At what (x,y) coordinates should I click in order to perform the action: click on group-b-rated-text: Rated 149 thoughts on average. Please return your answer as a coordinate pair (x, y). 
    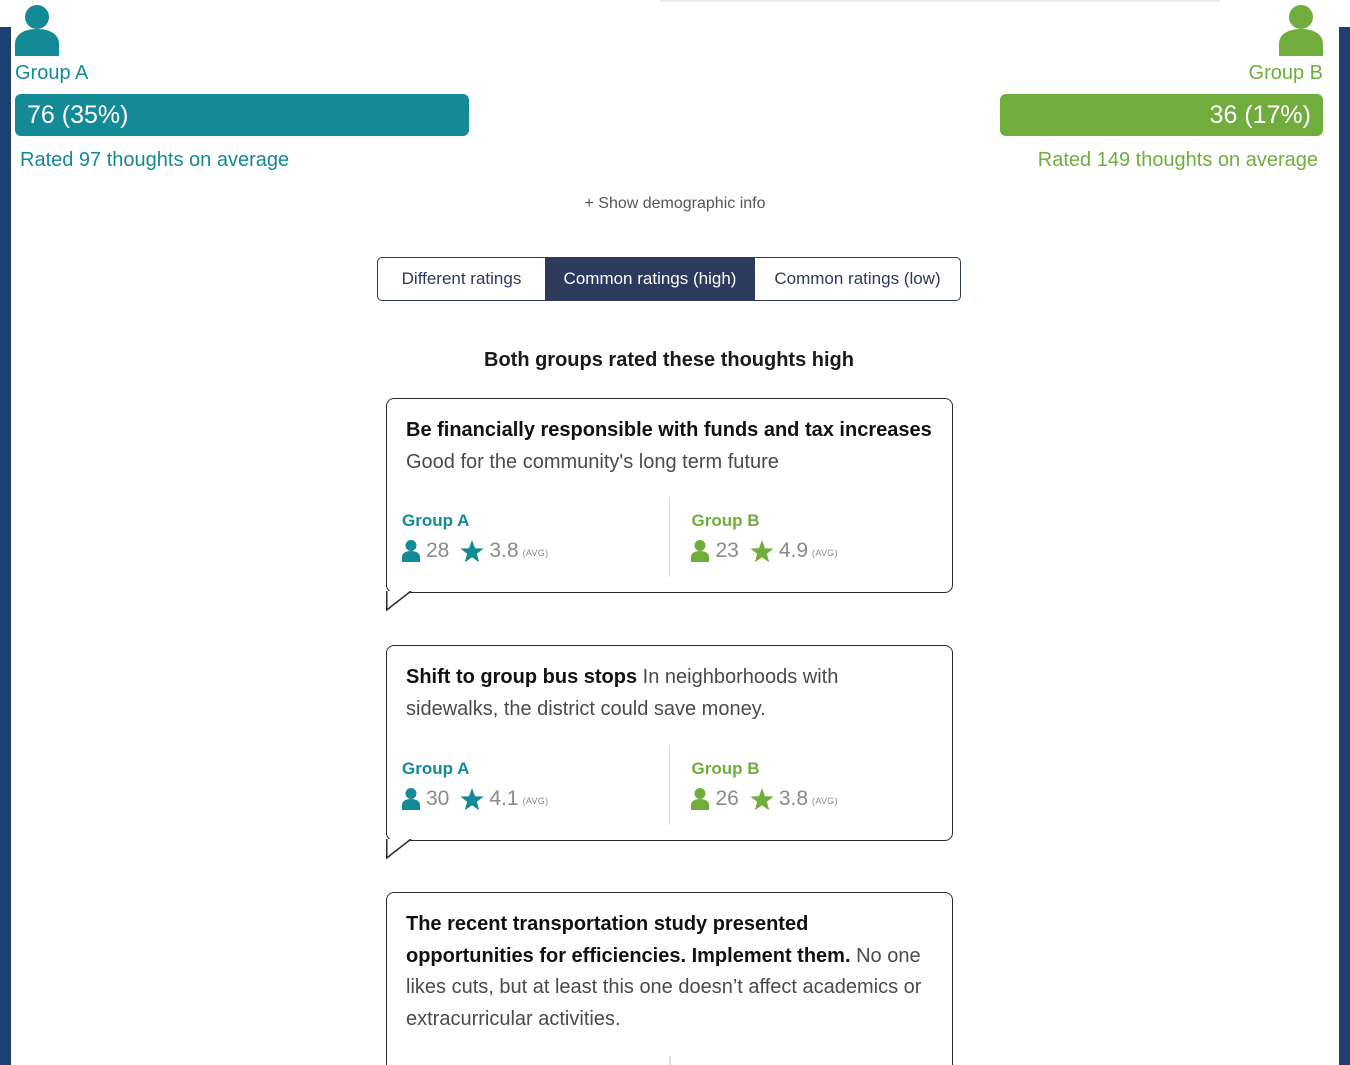
    Looking at the image, I should click on (1177, 160).